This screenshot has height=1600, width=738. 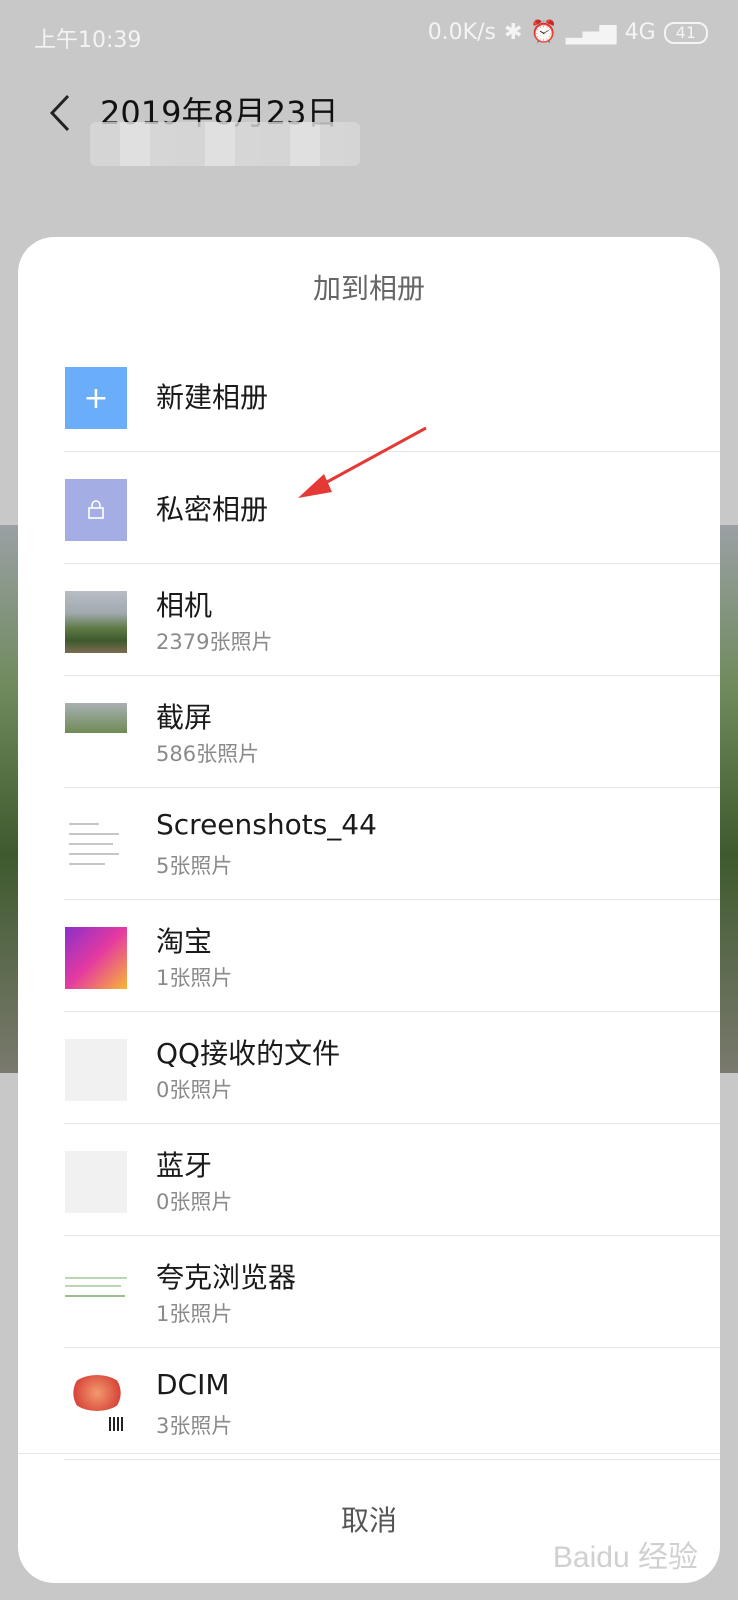 I want to click on back-icon, so click(x=61, y=113).